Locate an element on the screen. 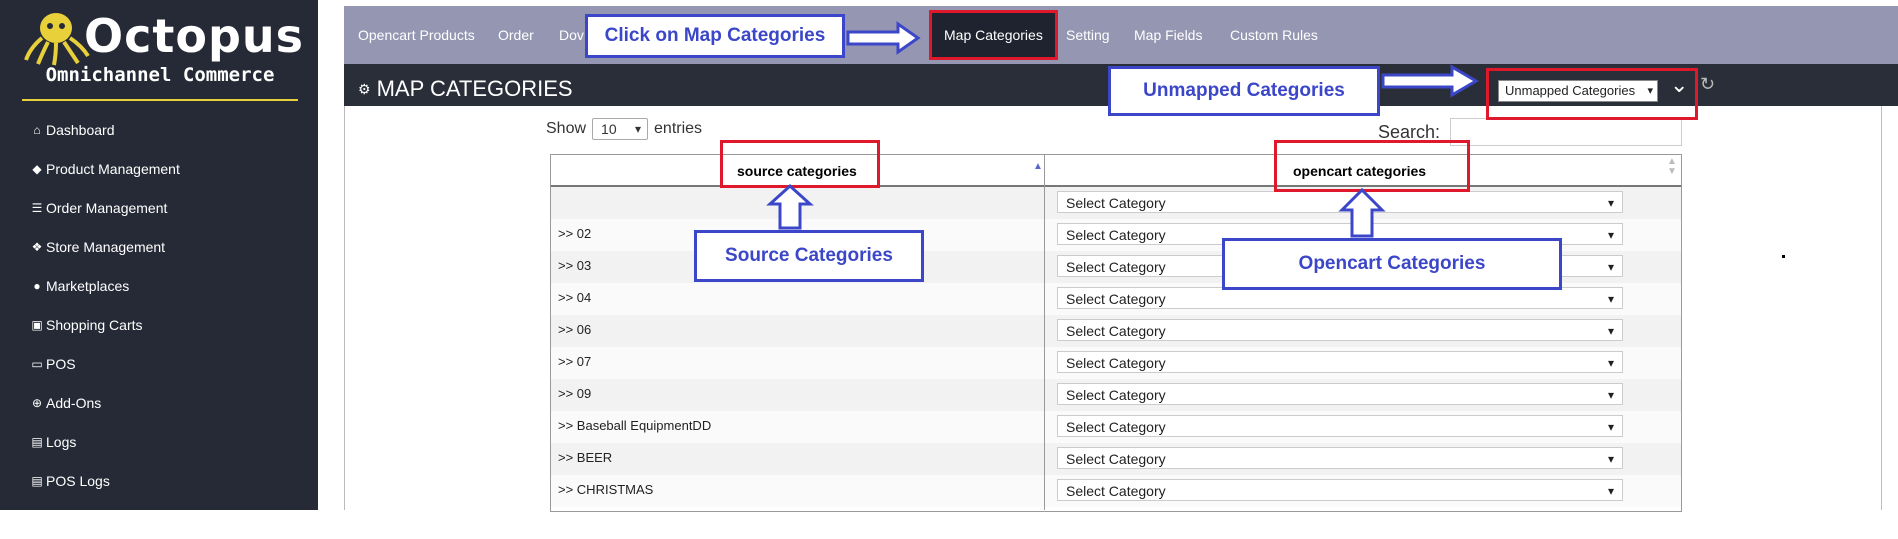 Image resolution: width=1898 pixels, height=539 pixels. sidebar-item-label: My profile is located at coordinates (76, 519).